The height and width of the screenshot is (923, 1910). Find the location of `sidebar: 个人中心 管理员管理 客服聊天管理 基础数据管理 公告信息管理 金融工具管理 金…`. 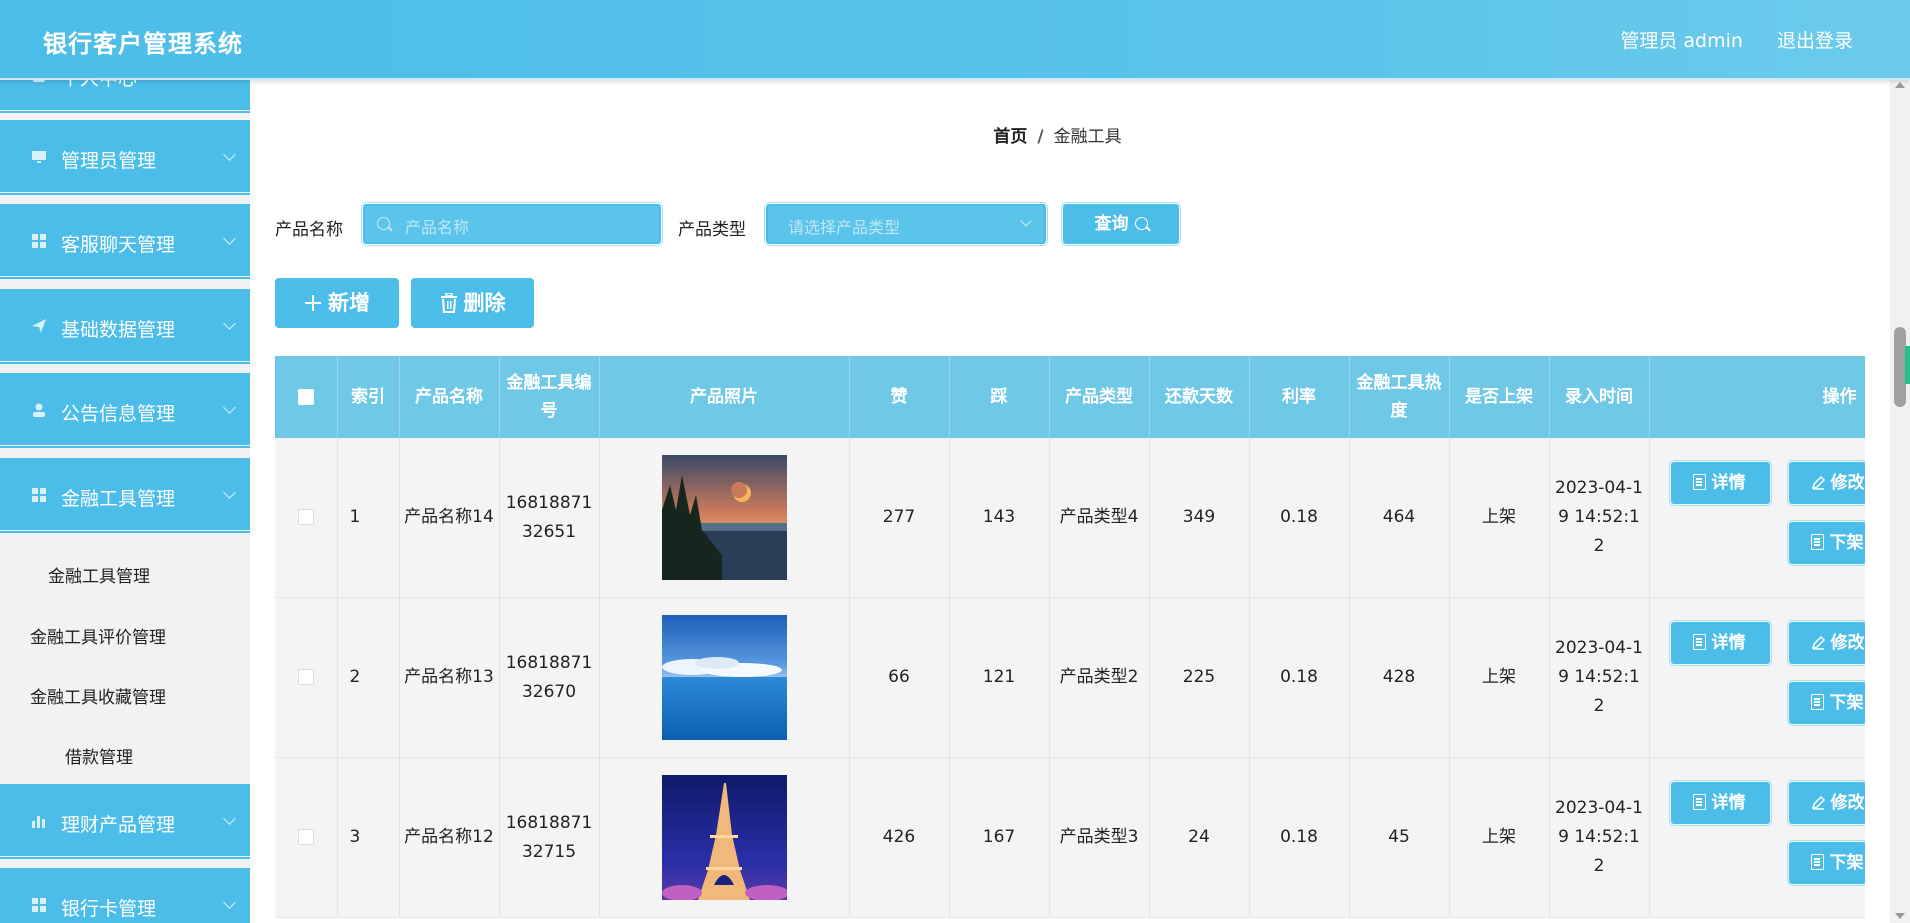

sidebar: 个人中心 管理员管理 客服聊天管理 基础数据管理 公告信息管理 金融工具管理 金… is located at coordinates (125, 500).